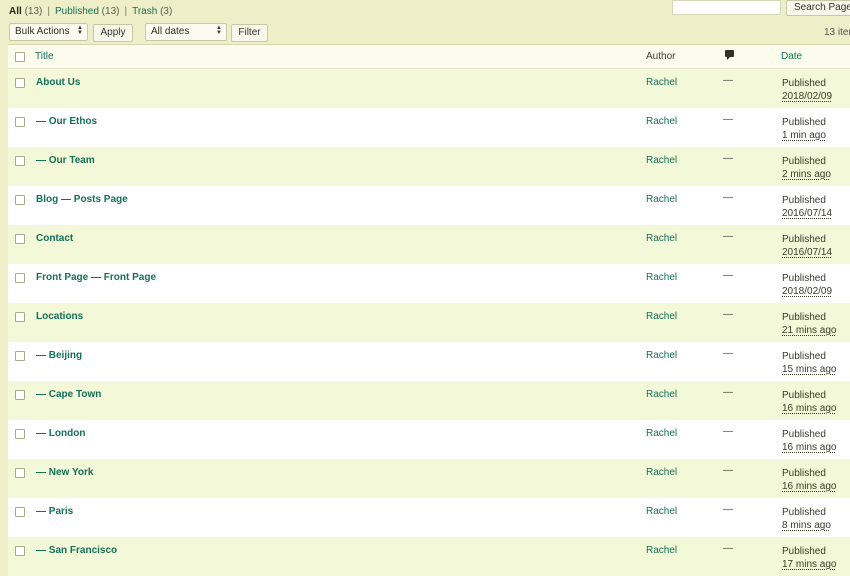 The image size is (850, 576). I want to click on page-title-link: Front Page — Front Page, so click(96, 277).